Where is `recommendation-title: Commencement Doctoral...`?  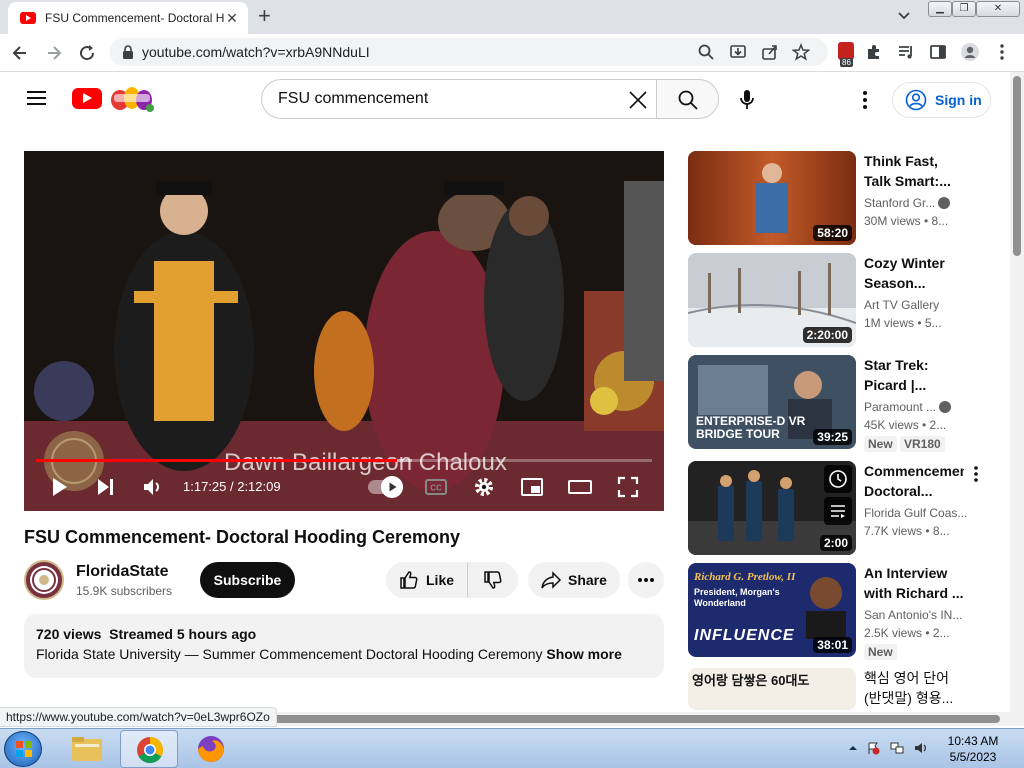 recommendation-title: Commencement Doctoral... is located at coordinates (914, 481).